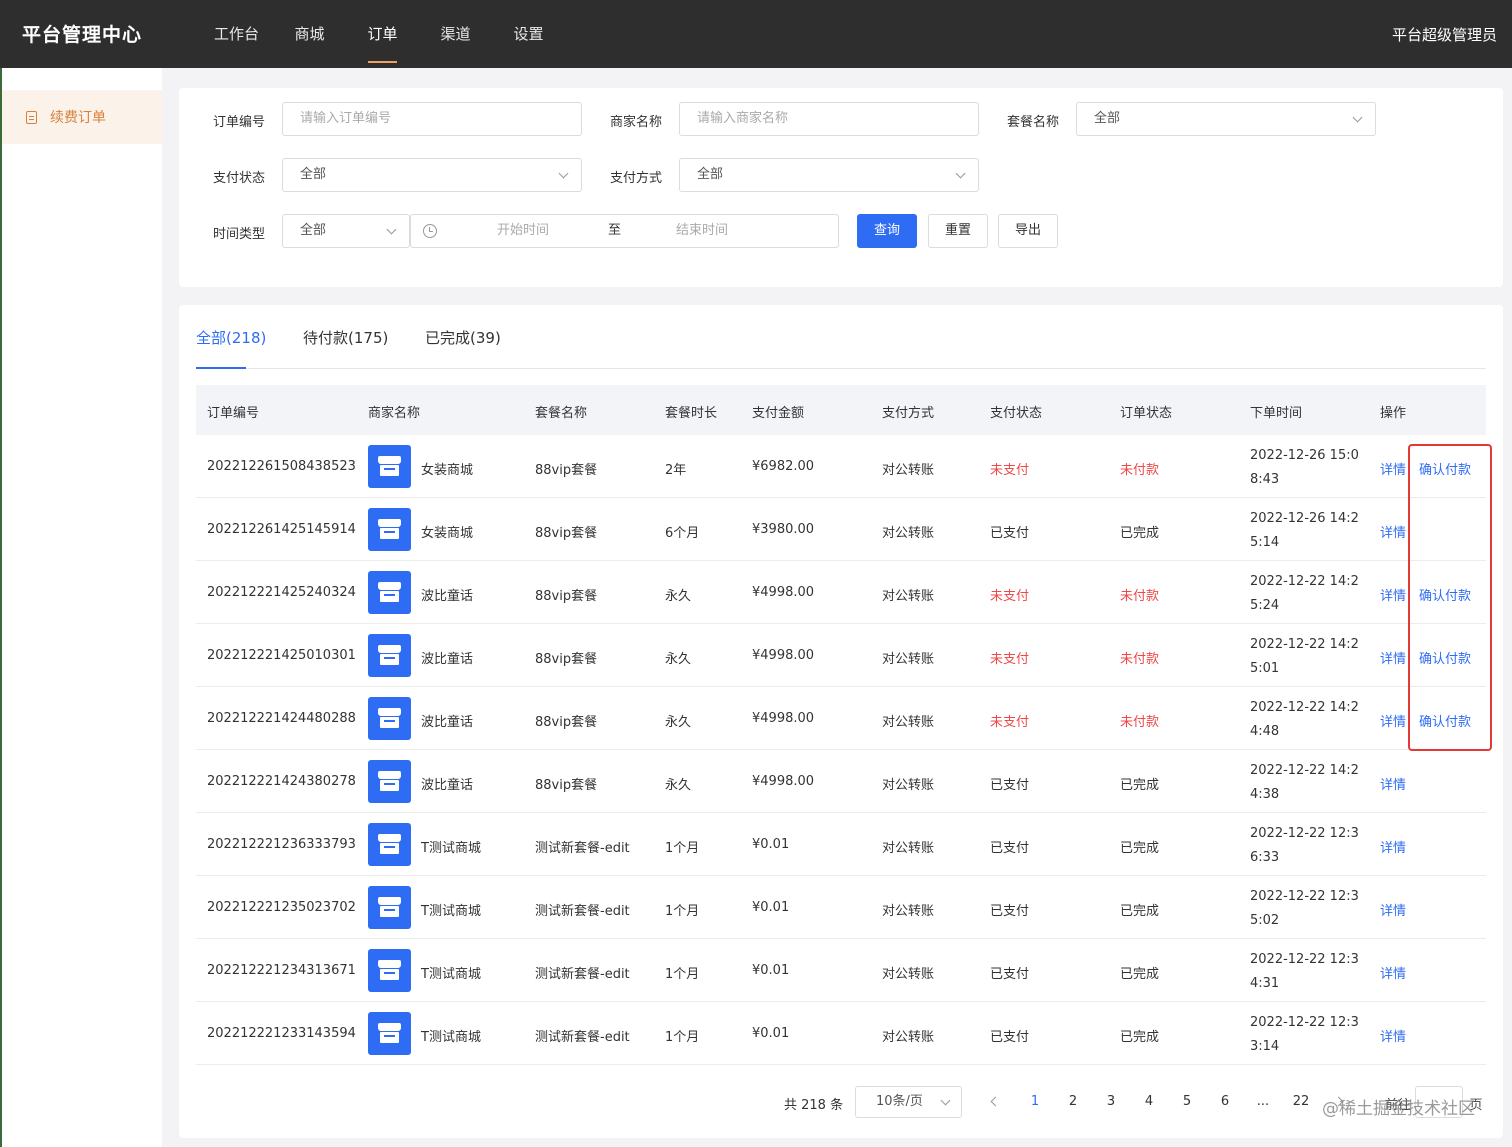  Describe the element at coordinates (1187, 1101) in the screenshot. I see `page-5: 5` at that location.